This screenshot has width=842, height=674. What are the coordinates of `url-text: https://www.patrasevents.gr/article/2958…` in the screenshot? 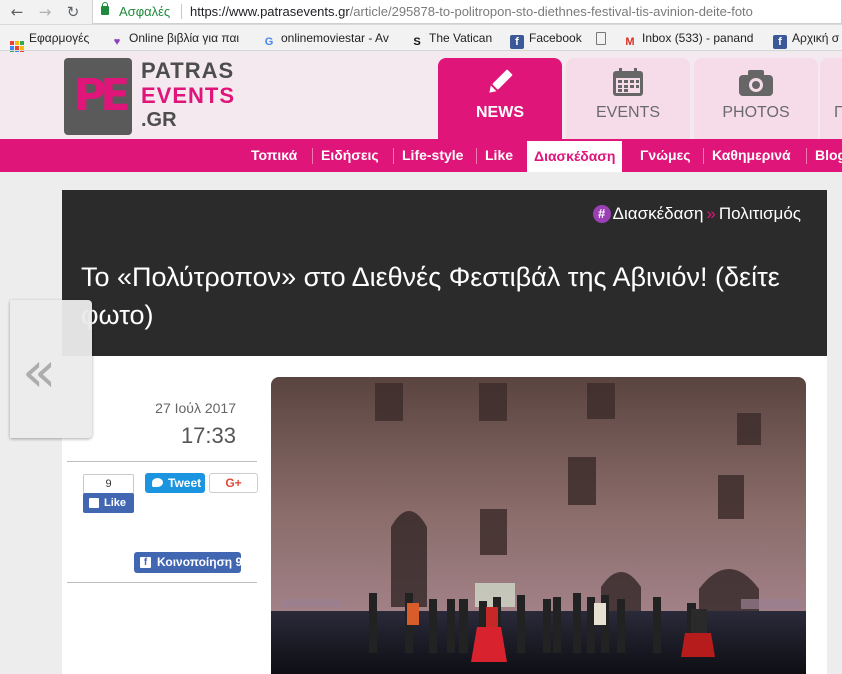 It's located at (471, 11).